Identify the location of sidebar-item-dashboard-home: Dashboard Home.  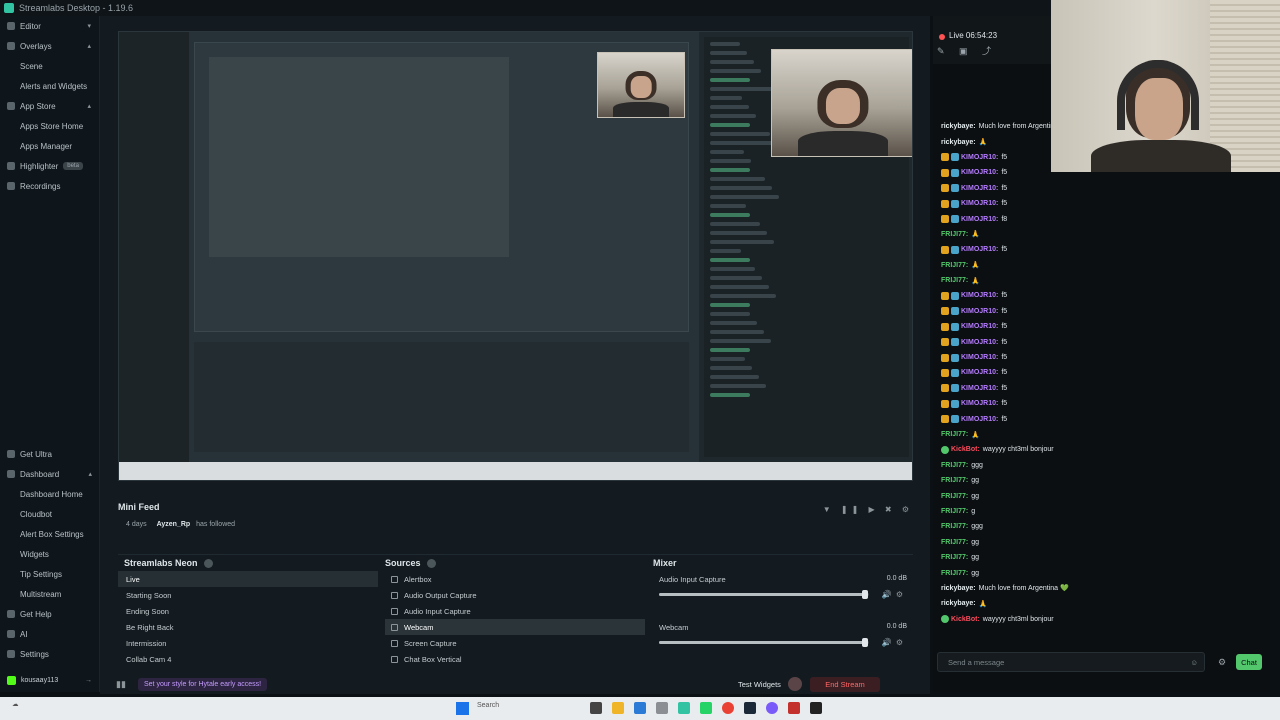
(50, 494).